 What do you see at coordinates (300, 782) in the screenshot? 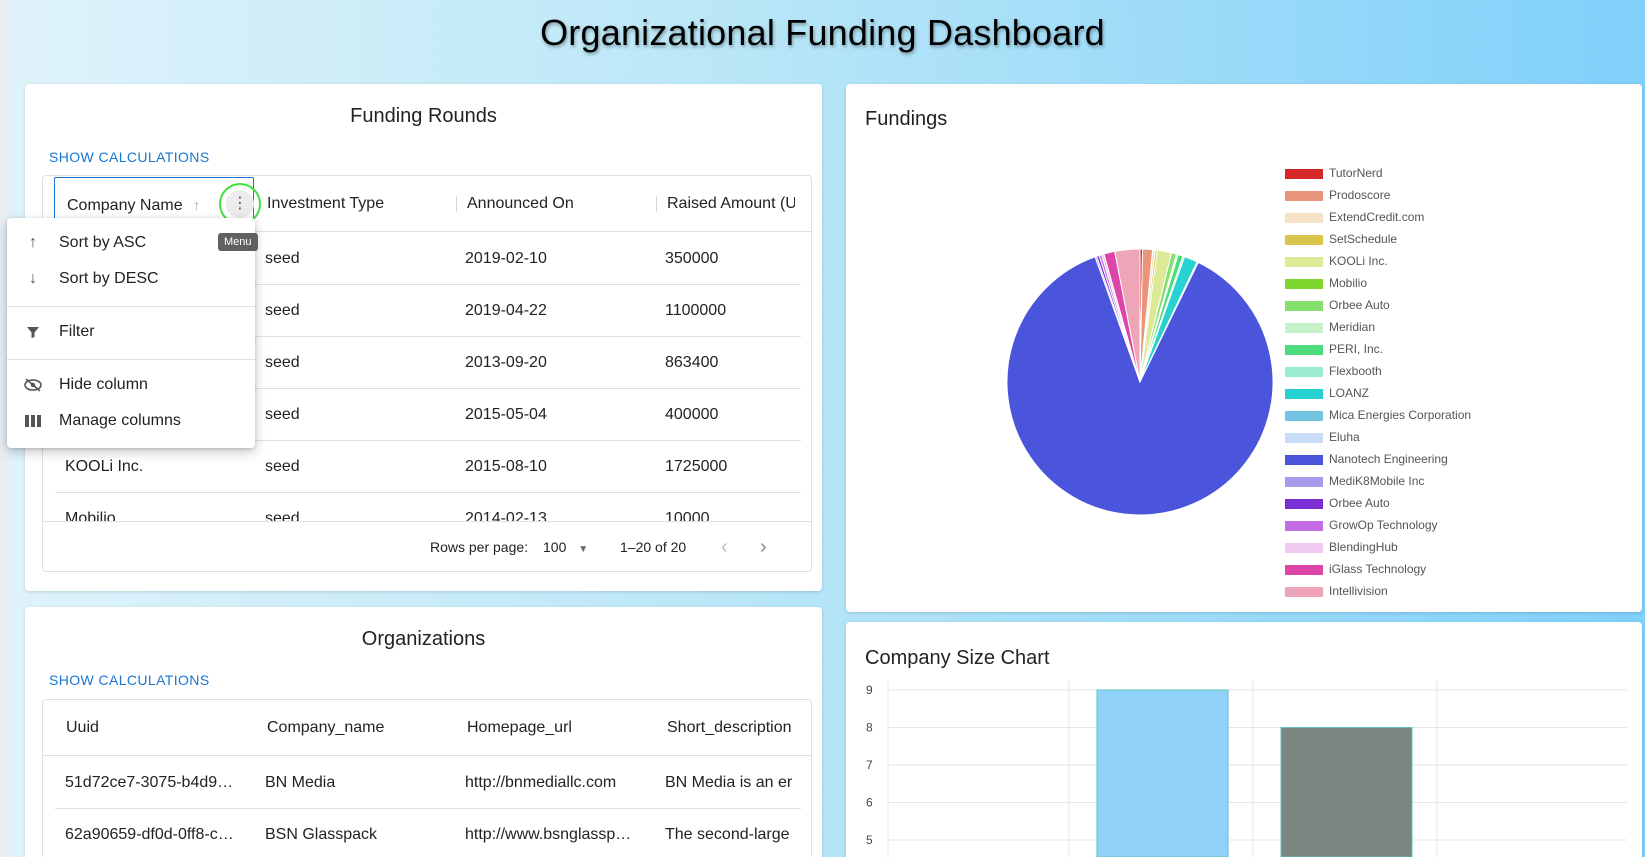
I see `cell-company-name: BN Media` at bounding box center [300, 782].